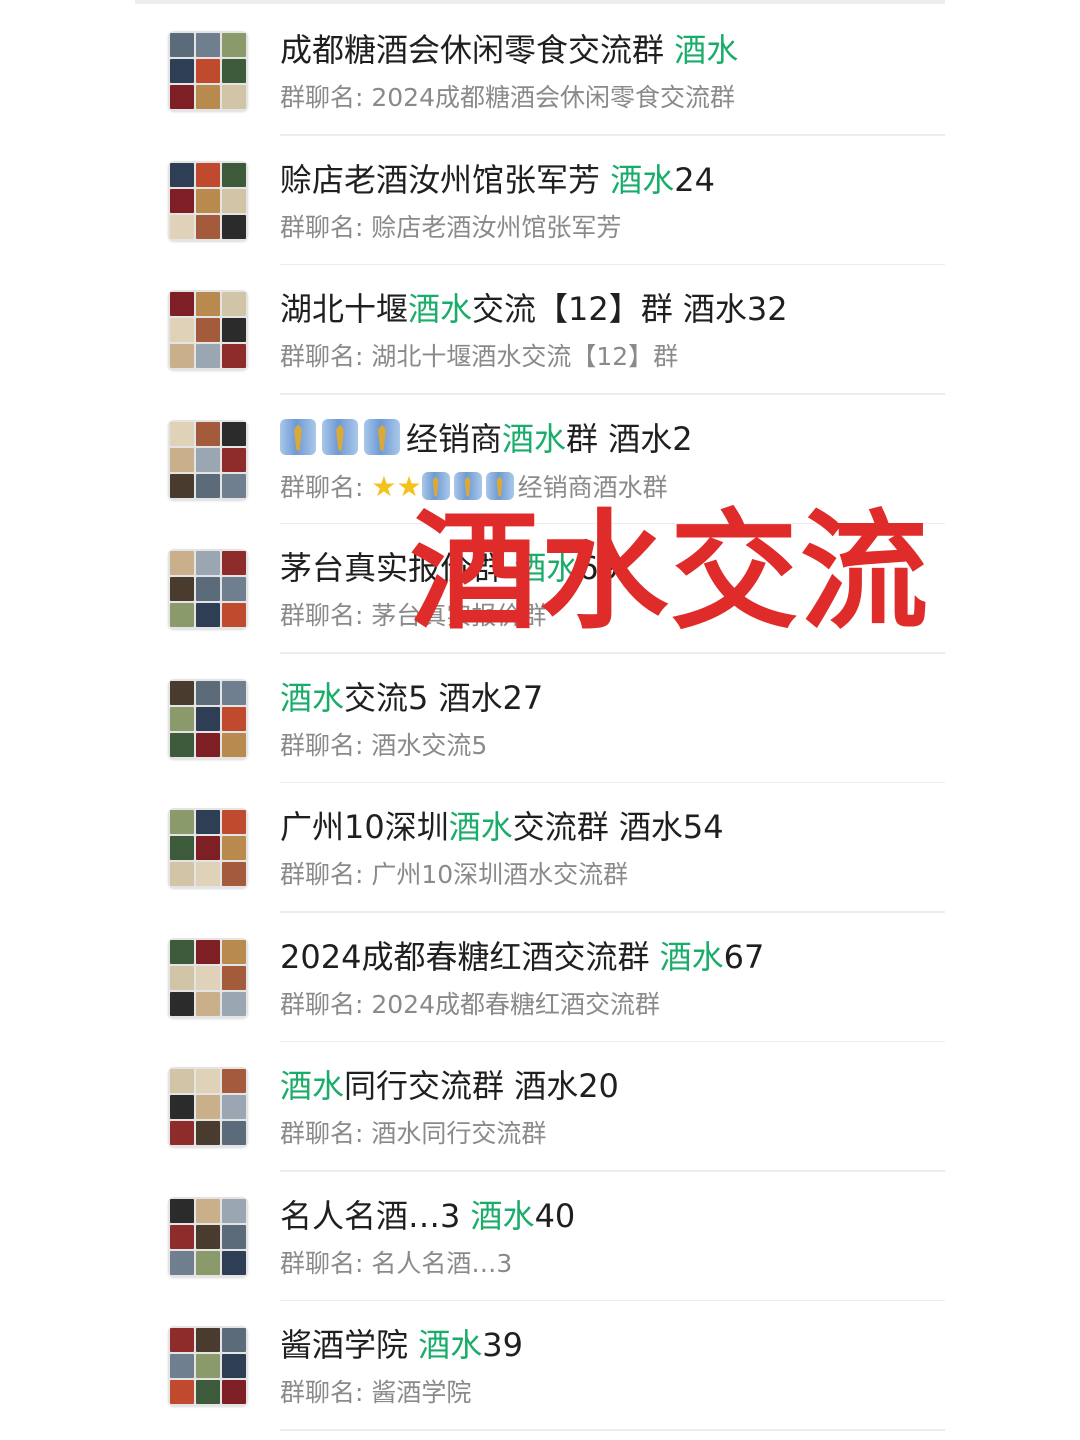 The image size is (1080, 1440). I want to click on row-divider, so click(612, 1430).